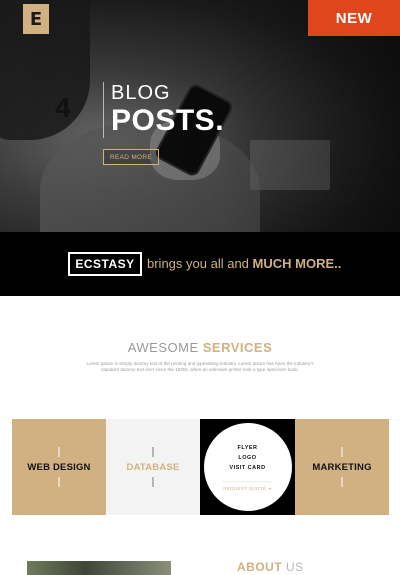 Image resolution: width=400 pixels, height=575 pixels. What do you see at coordinates (200, 347) in the screenshot?
I see `services-title: AWESOME SERVICES` at bounding box center [200, 347].